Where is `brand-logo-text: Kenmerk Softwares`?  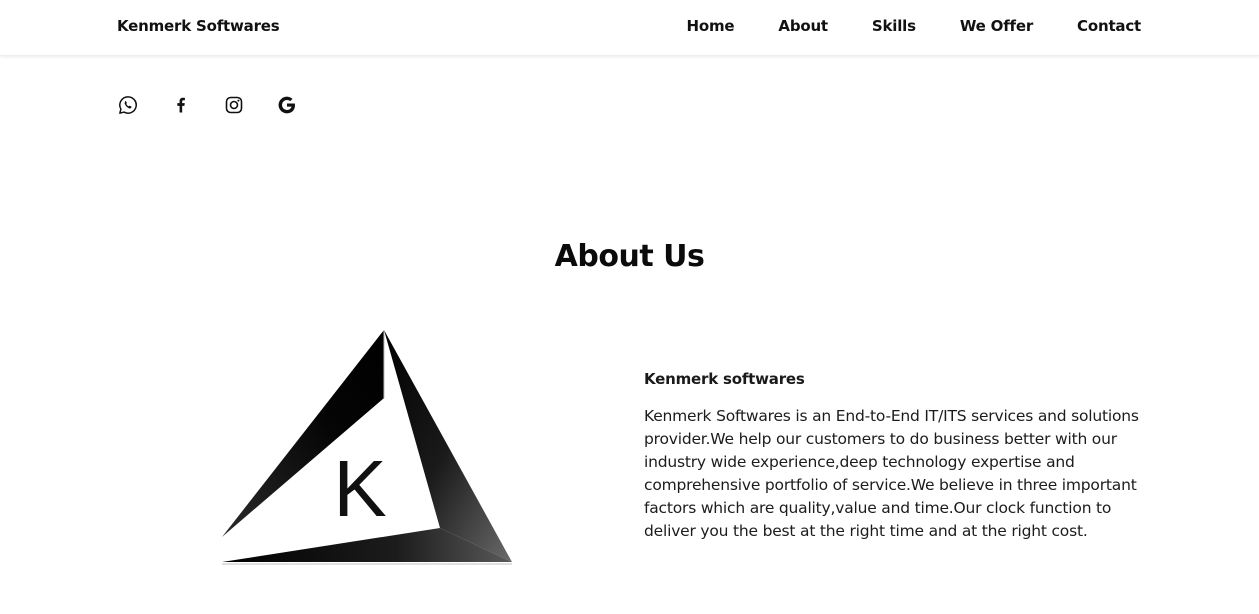 brand-logo-text: Kenmerk Softwares is located at coordinates (198, 26).